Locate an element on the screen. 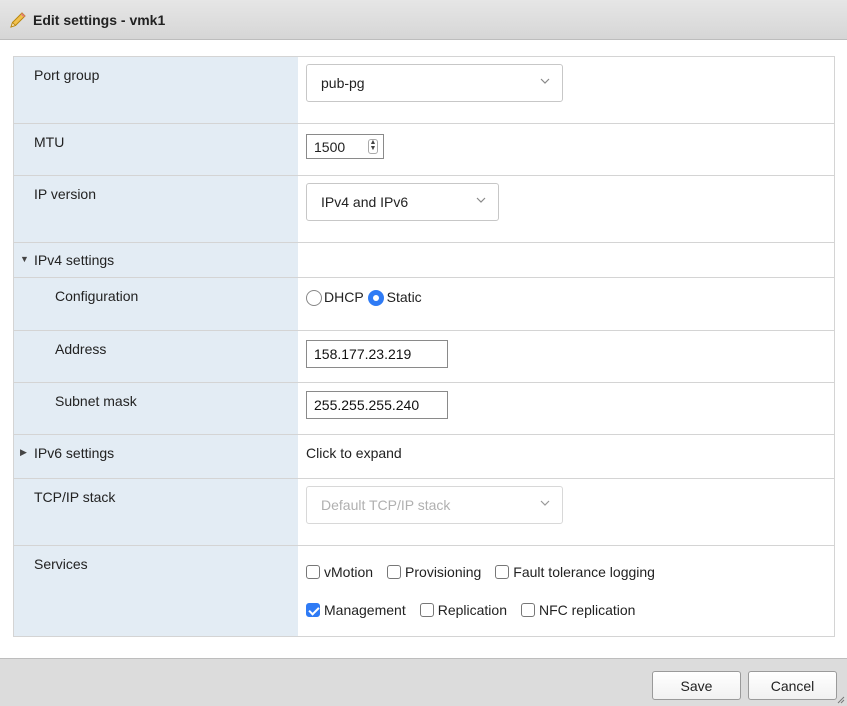 The image size is (847, 706). row-tcpip-stack: TCP/IP stack Default TCP/IP stack is located at coordinates (424, 512).